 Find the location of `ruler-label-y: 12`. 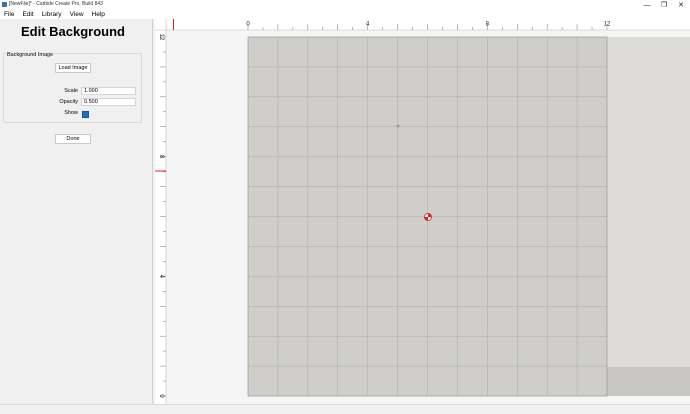

ruler-label-y: 12 is located at coordinates (161, 37).